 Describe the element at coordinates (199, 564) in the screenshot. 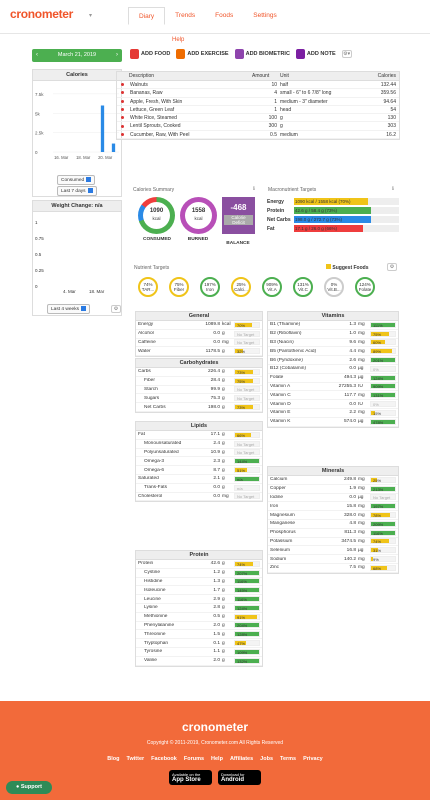

I see `nutrient-row: Protein 42.6 g 74%` at that location.